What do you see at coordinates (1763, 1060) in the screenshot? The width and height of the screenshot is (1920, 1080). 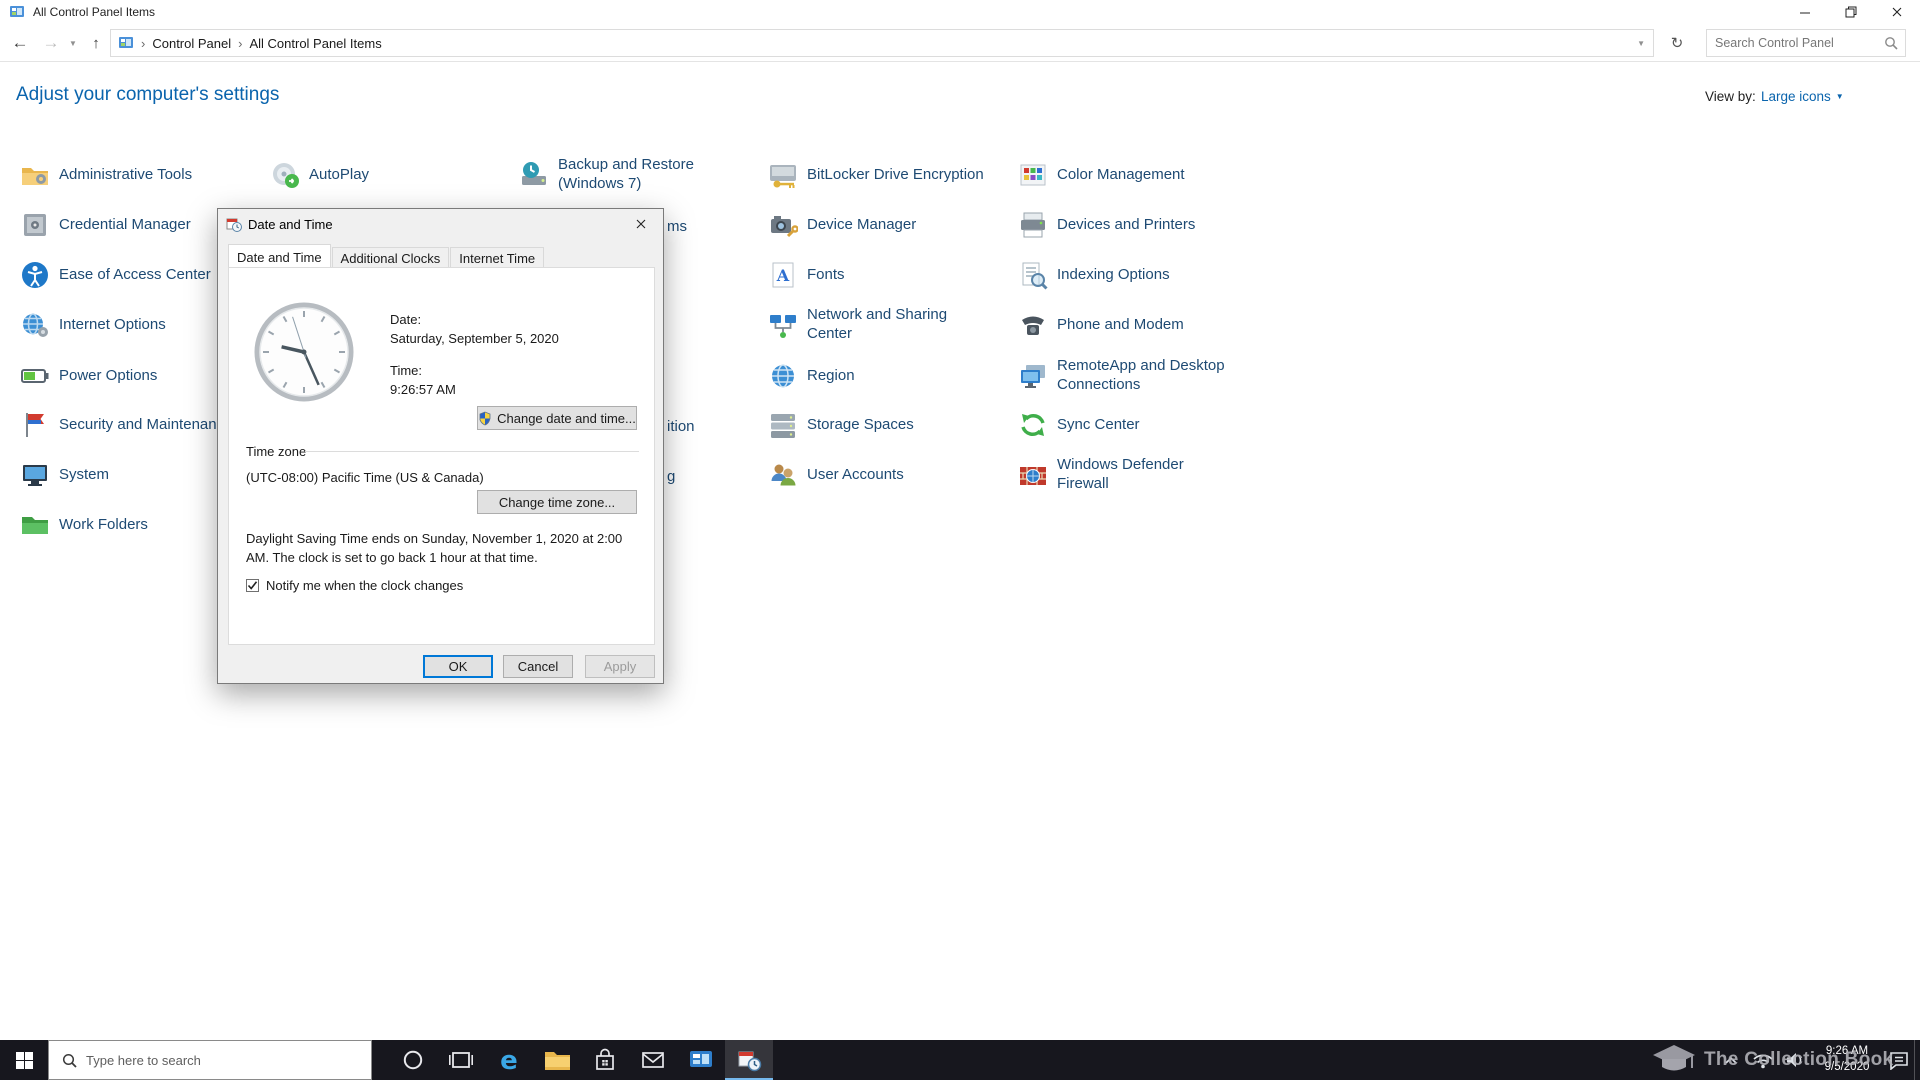 I see `network-icon` at bounding box center [1763, 1060].